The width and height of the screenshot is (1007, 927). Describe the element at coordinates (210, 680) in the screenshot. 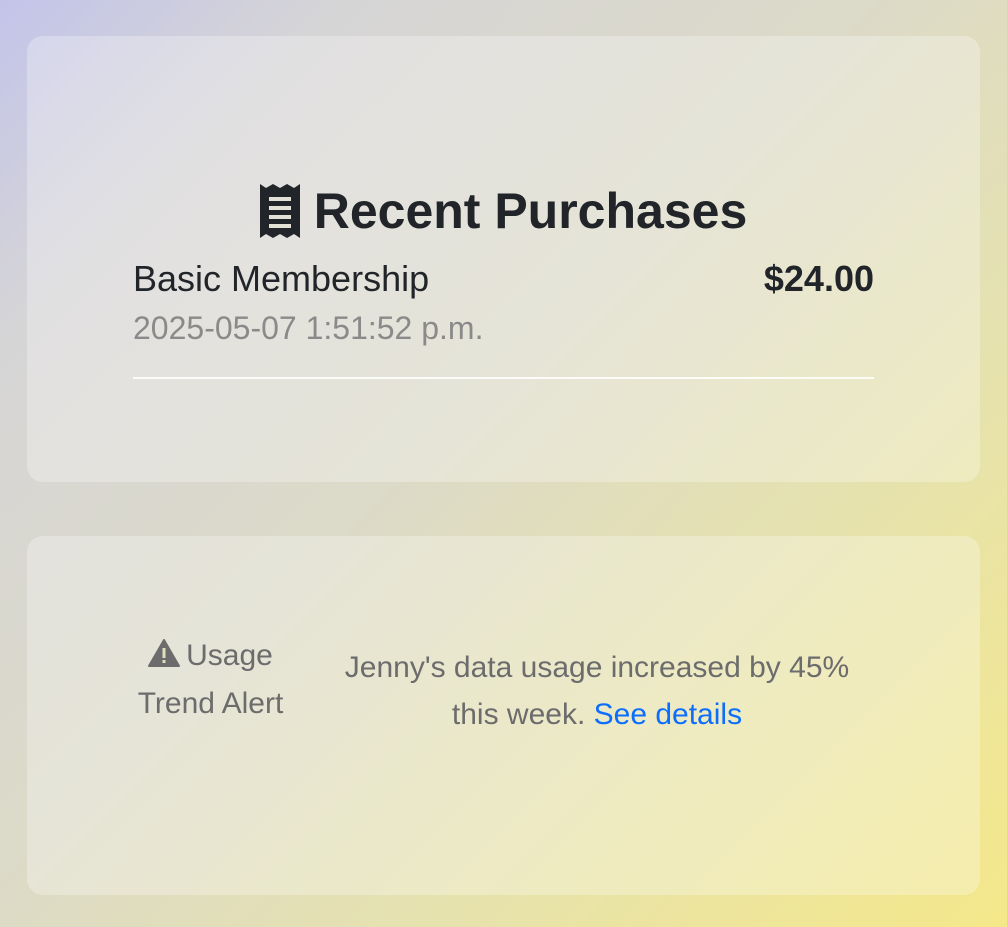

I see `alert-label: Usage Trend Alert` at that location.